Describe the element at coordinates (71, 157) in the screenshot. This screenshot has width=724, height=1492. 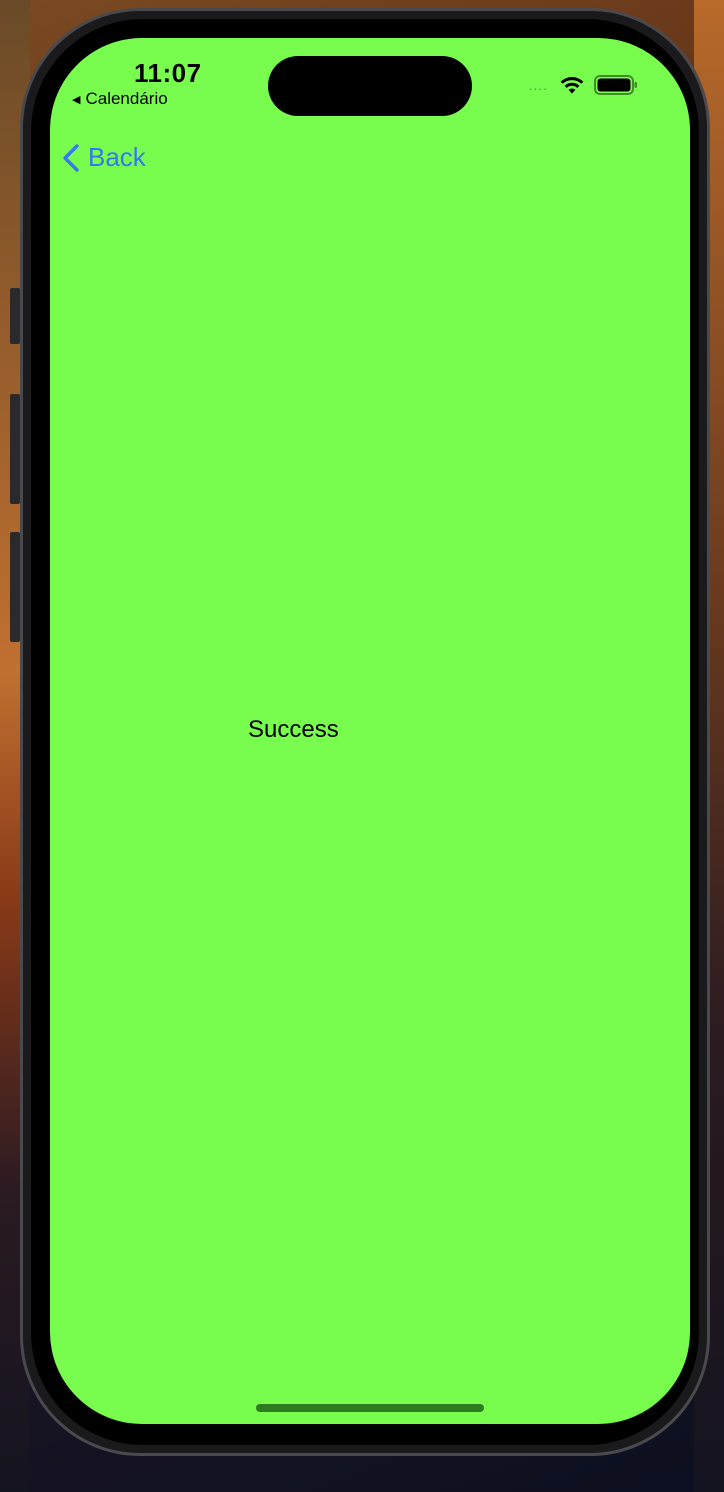
I see `chevron-left-icon` at that location.